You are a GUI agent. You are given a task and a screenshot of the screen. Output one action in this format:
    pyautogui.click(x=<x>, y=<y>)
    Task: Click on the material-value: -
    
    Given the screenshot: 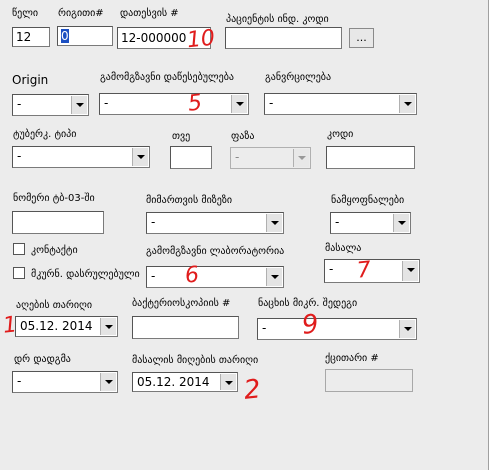 What is the action you would take?
    pyautogui.click(x=331, y=269)
    